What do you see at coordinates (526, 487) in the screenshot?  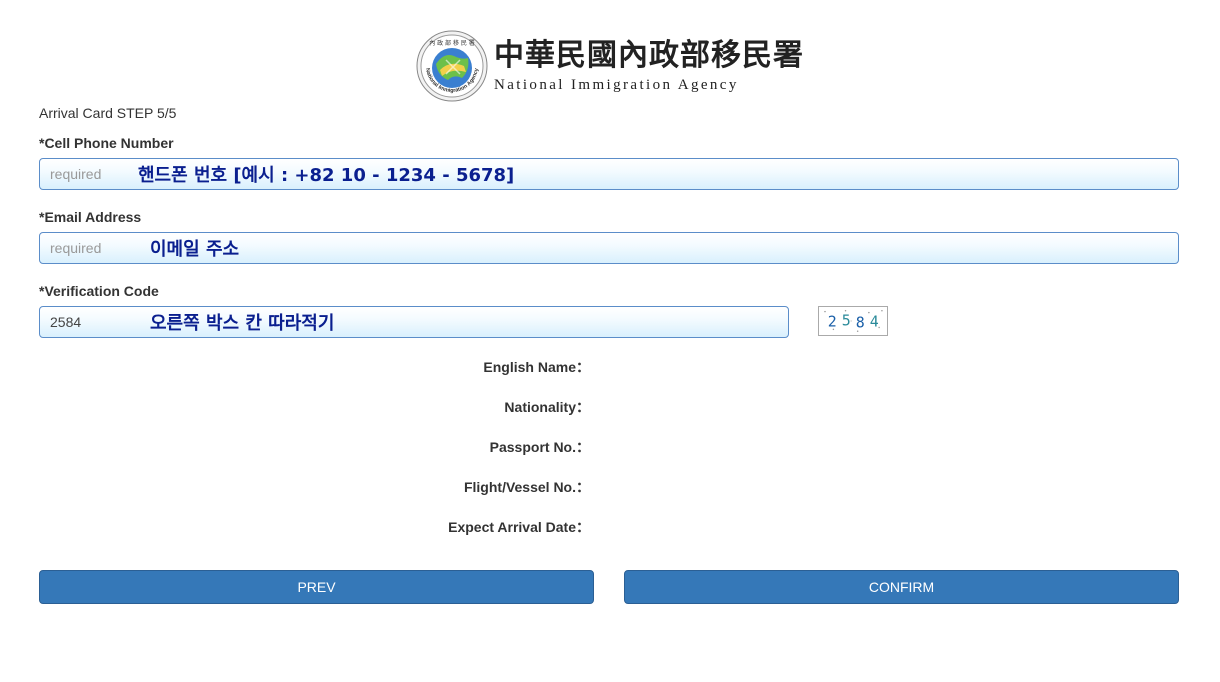 I see `flight-vessel-number-label: Flight/Vessel No.：` at bounding box center [526, 487].